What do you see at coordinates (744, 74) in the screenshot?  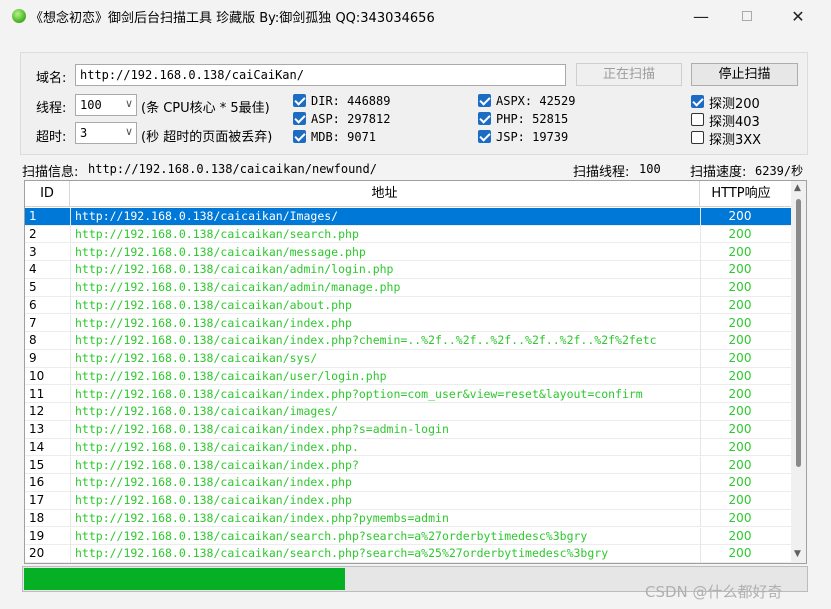 I see `stop-scan-button: 停止扫描` at bounding box center [744, 74].